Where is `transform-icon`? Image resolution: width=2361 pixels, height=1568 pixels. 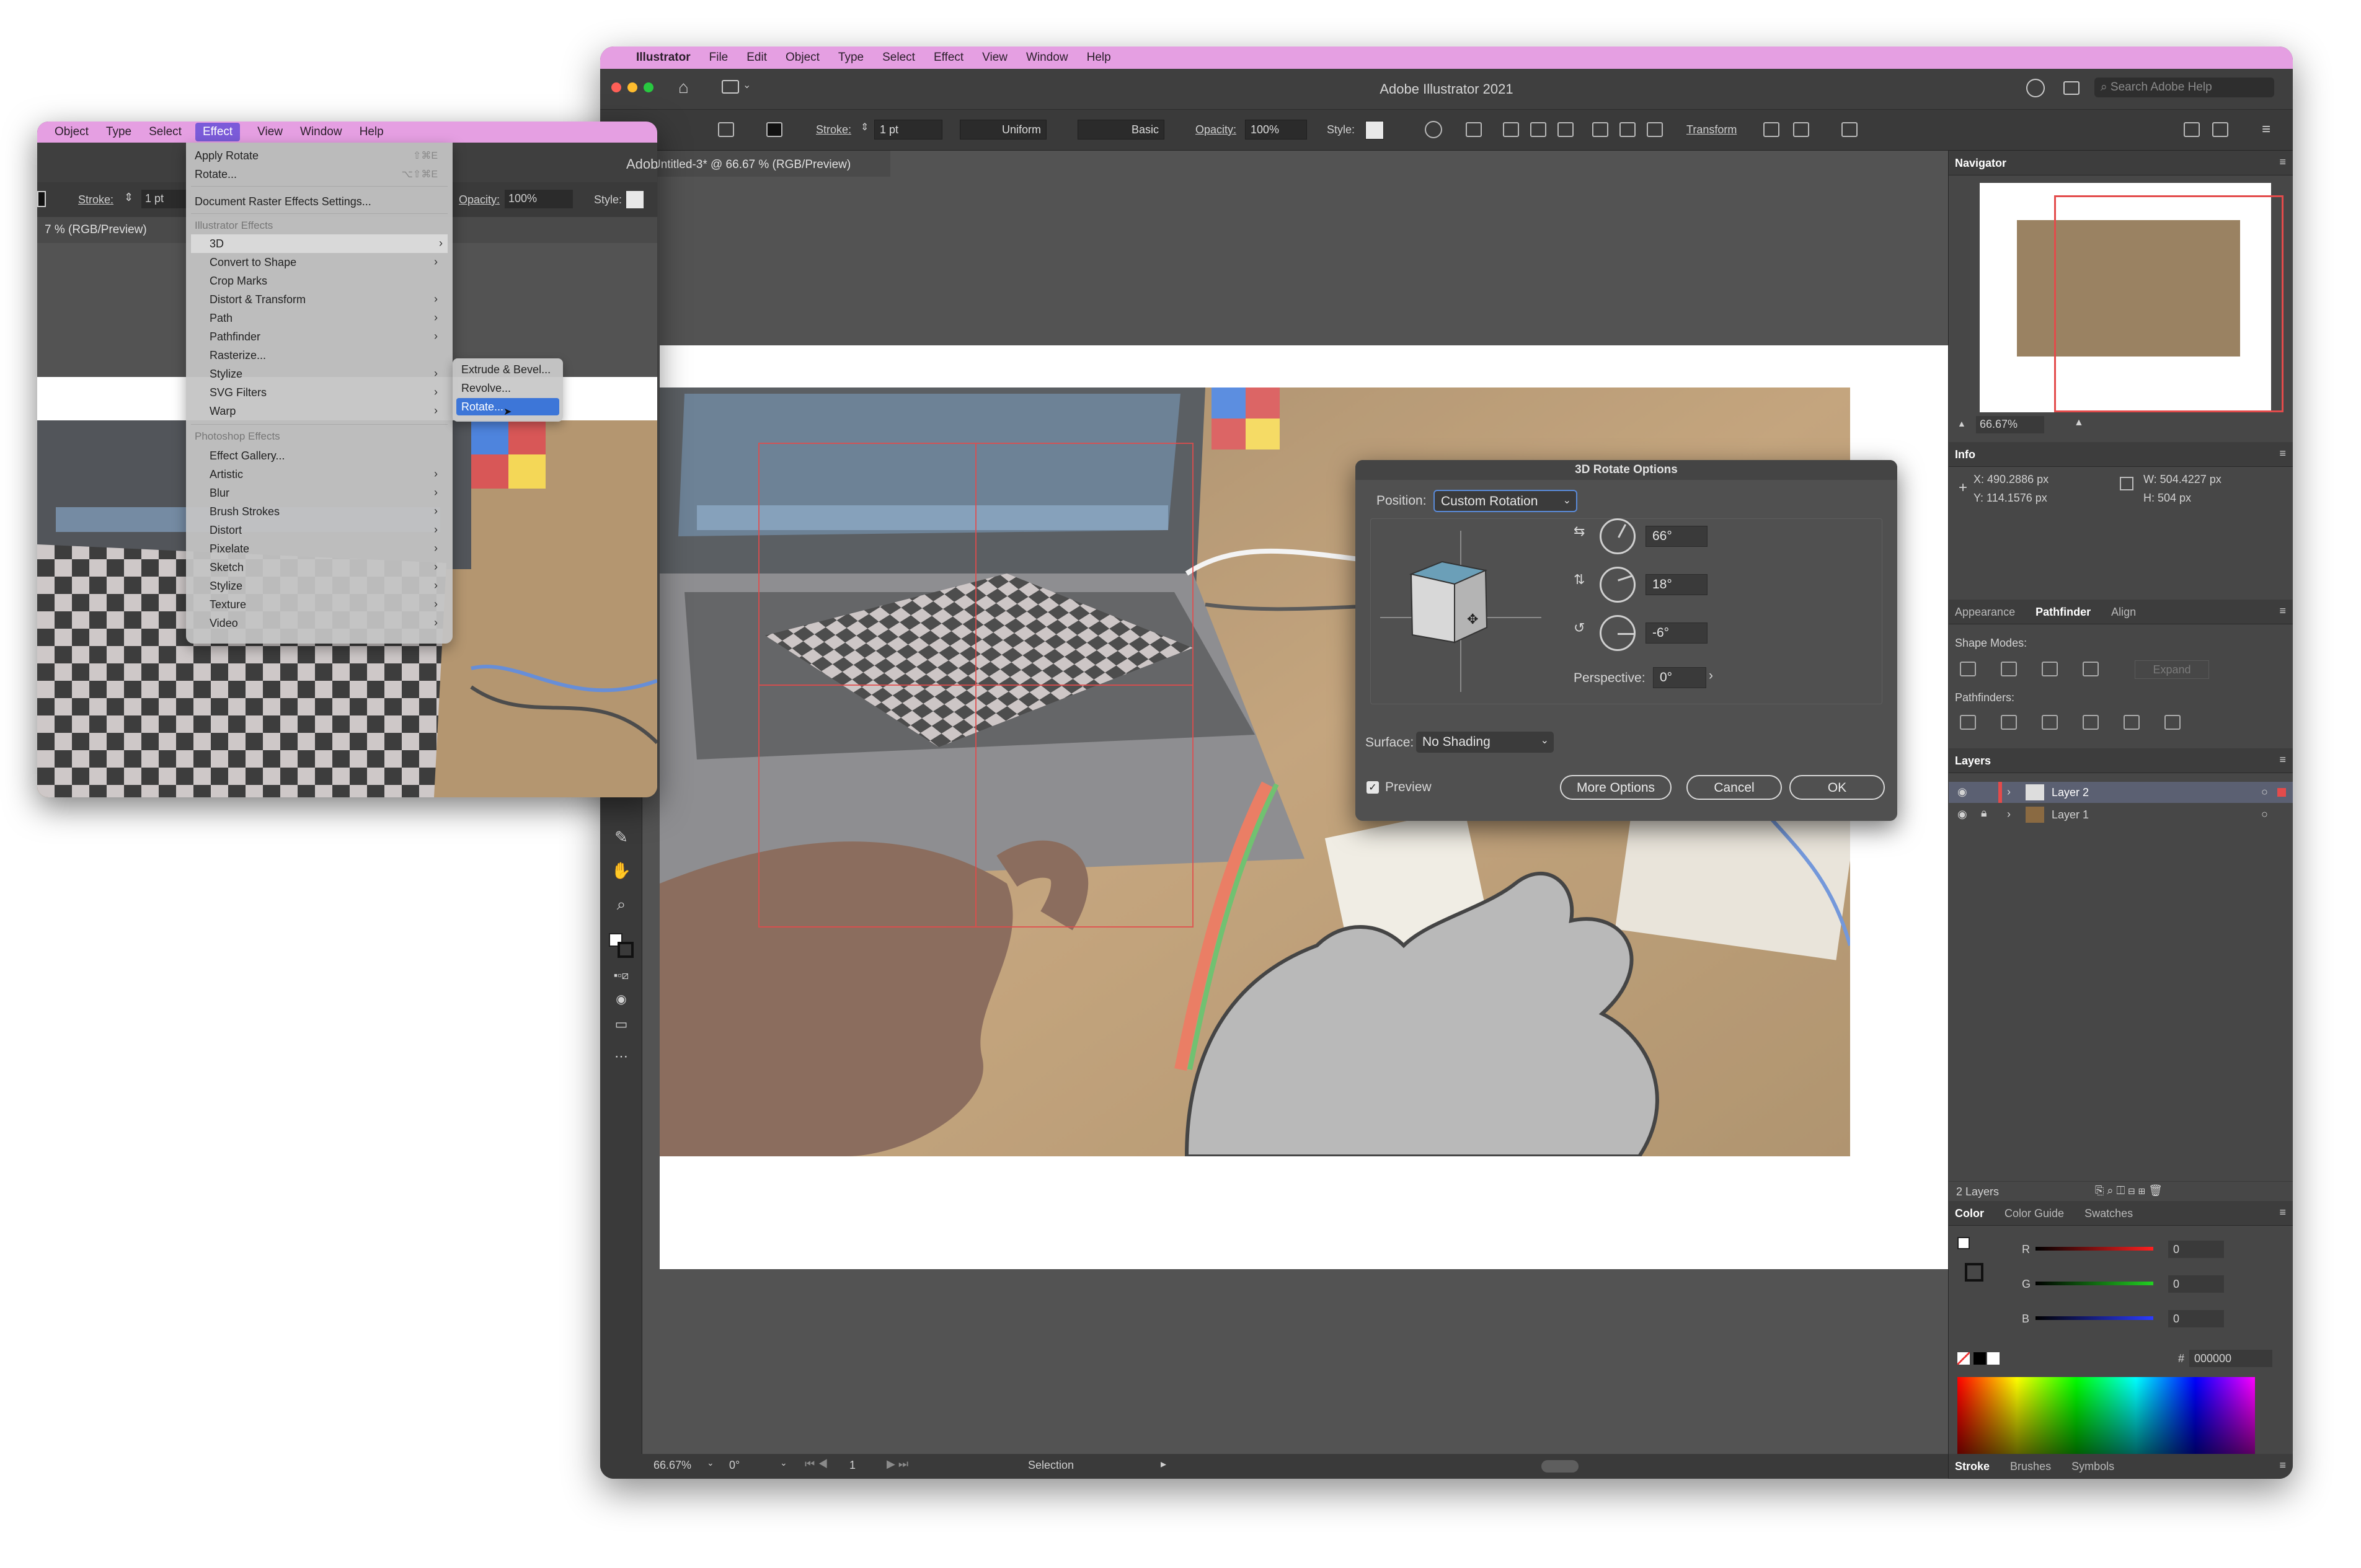 transform-icon is located at coordinates (1771, 129).